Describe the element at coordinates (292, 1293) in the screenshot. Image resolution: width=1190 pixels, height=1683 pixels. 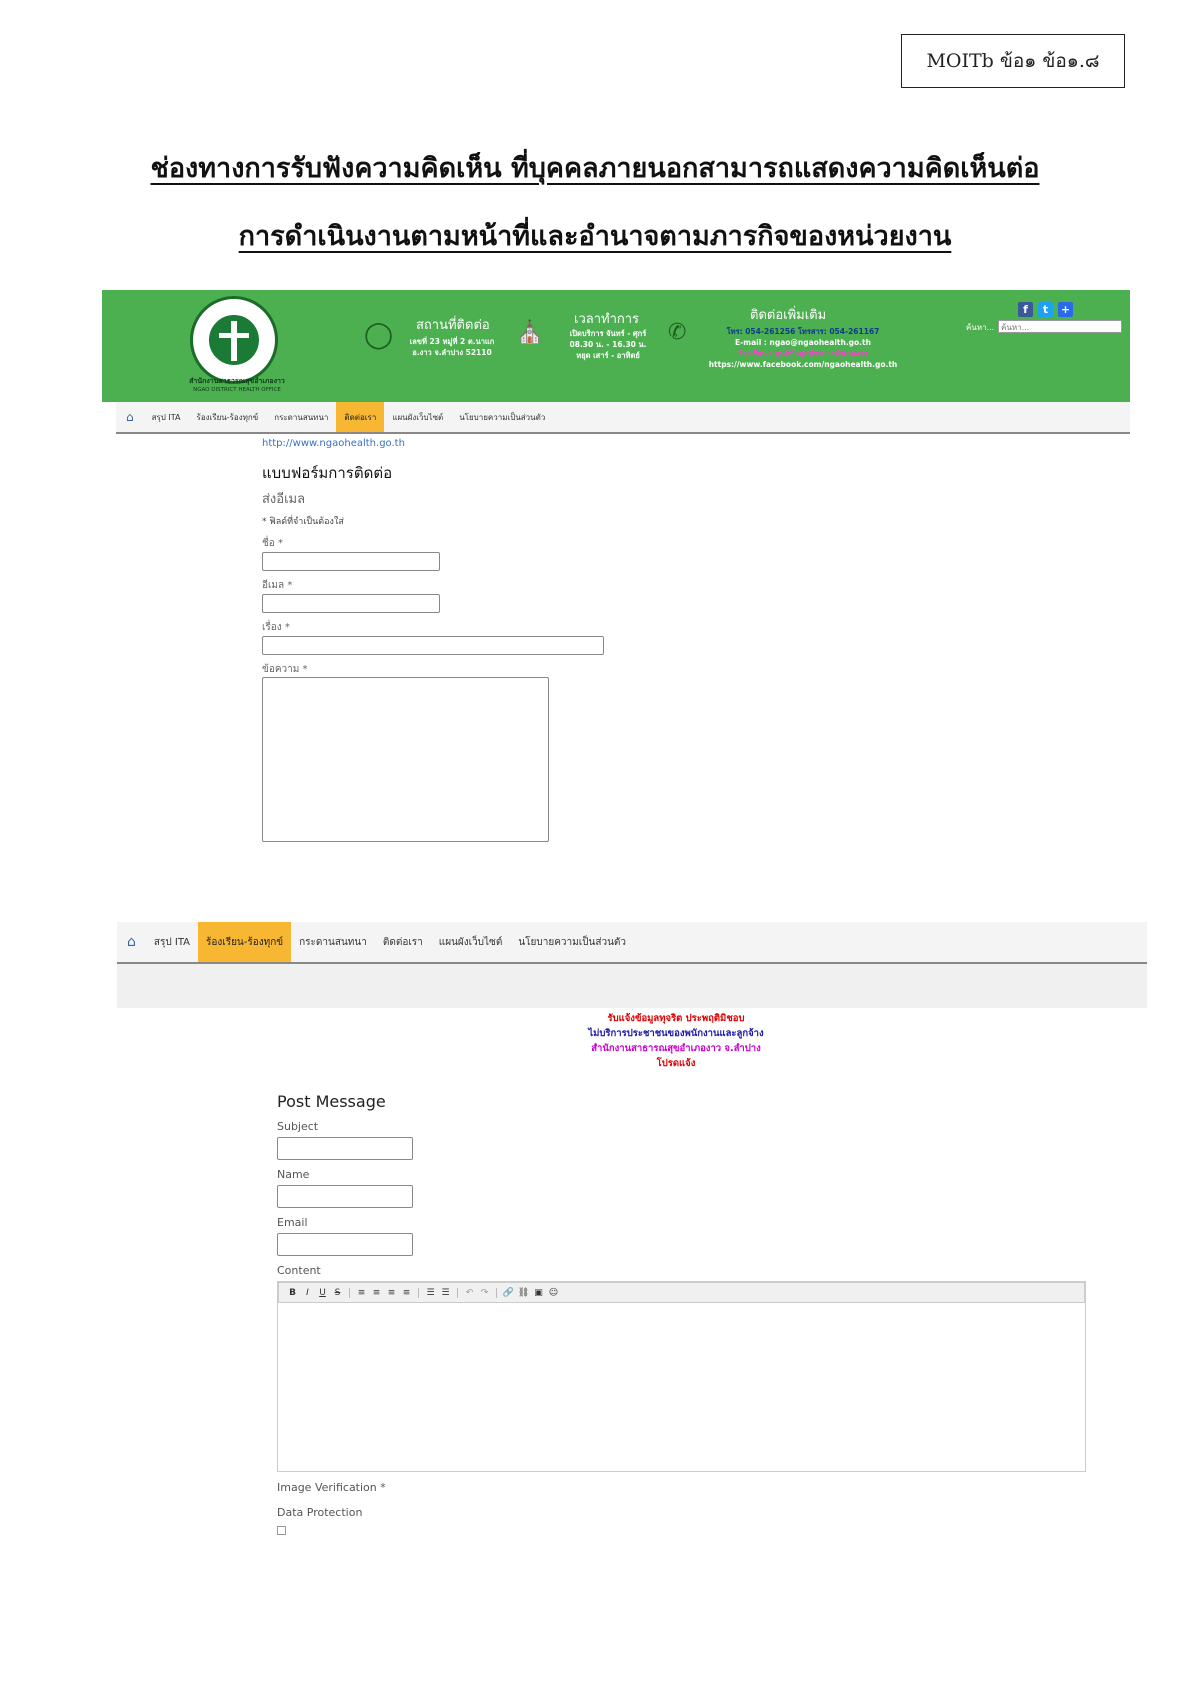
I see `bold-button: B` at that location.